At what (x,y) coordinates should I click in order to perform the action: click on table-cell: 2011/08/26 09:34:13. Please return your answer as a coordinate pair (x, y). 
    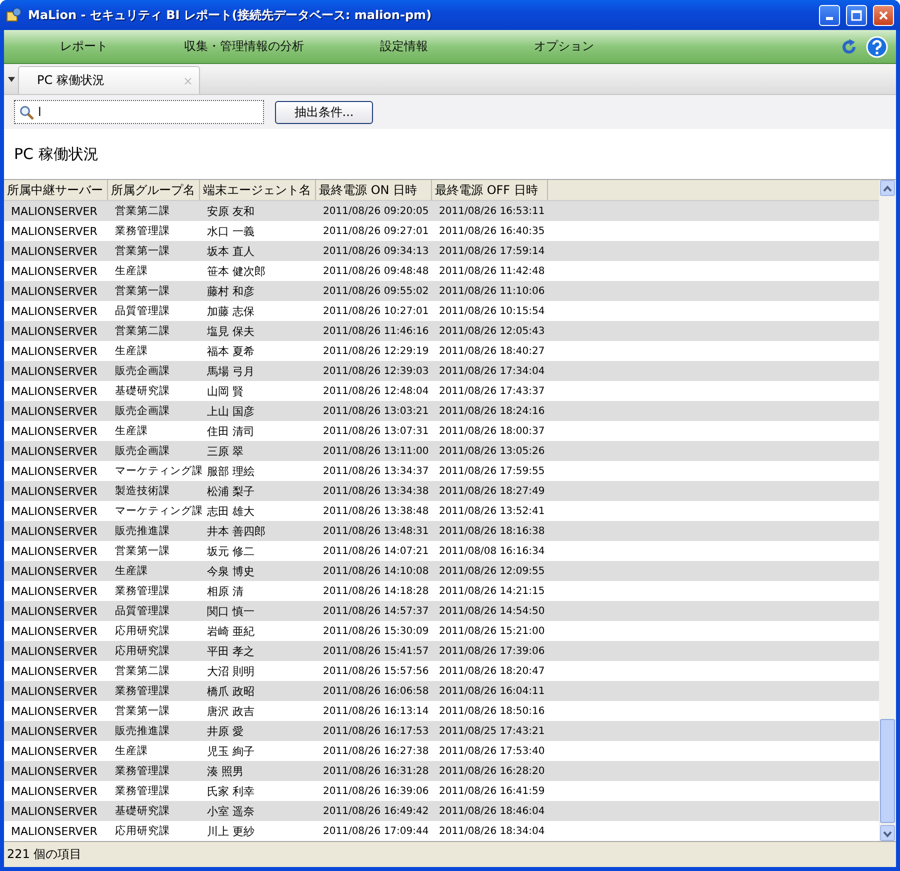
    Looking at the image, I should click on (376, 251).